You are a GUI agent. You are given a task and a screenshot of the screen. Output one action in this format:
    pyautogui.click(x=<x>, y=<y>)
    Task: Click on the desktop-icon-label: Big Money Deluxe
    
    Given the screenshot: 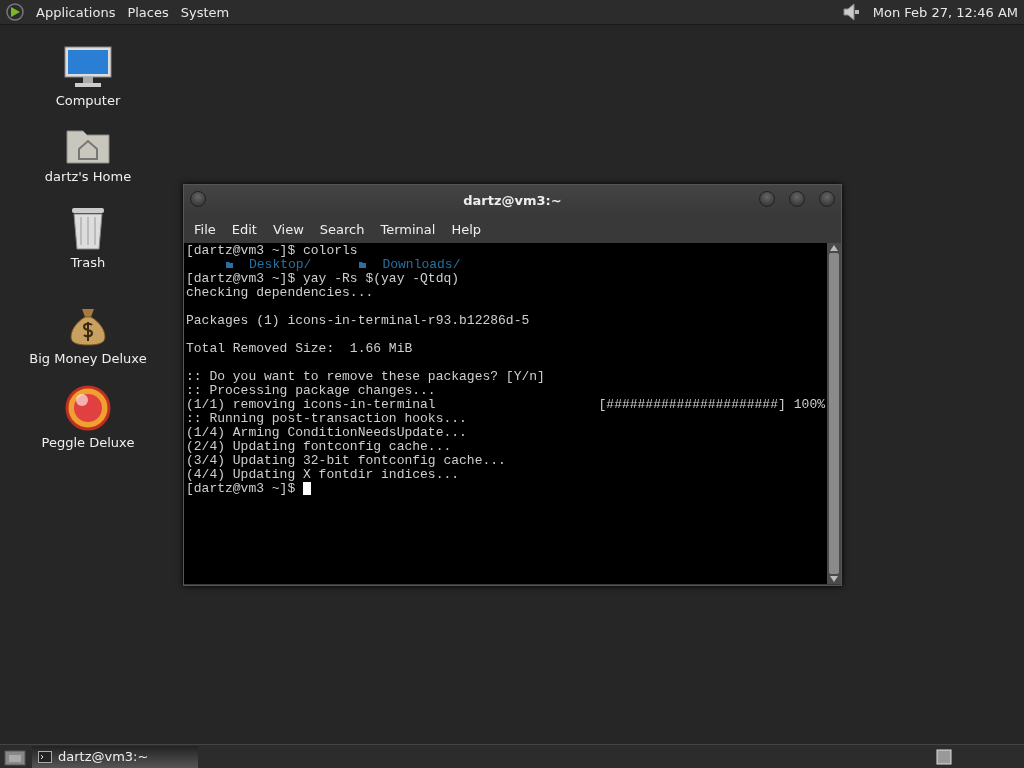 What is the action you would take?
    pyautogui.click(x=88, y=358)
    